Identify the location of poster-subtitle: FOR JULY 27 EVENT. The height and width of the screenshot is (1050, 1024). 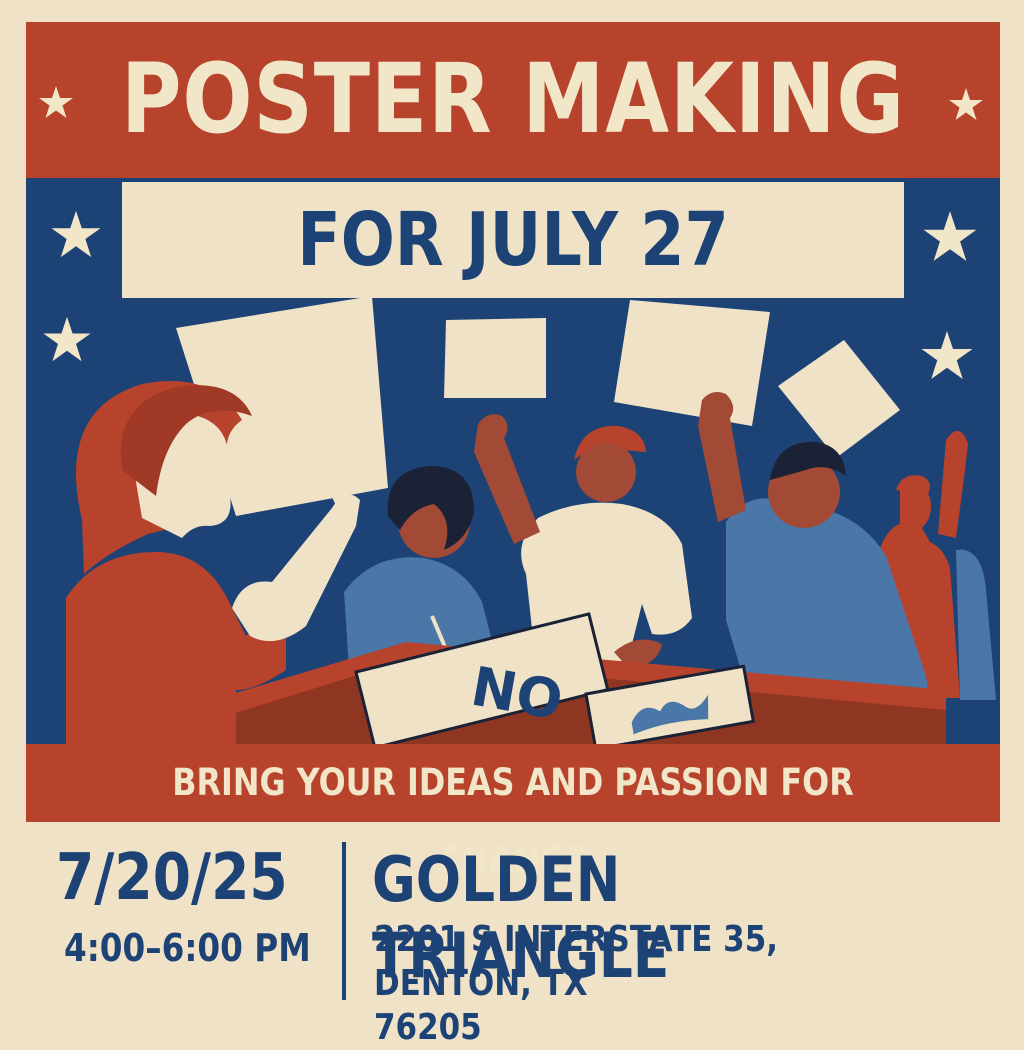
(513, 298).